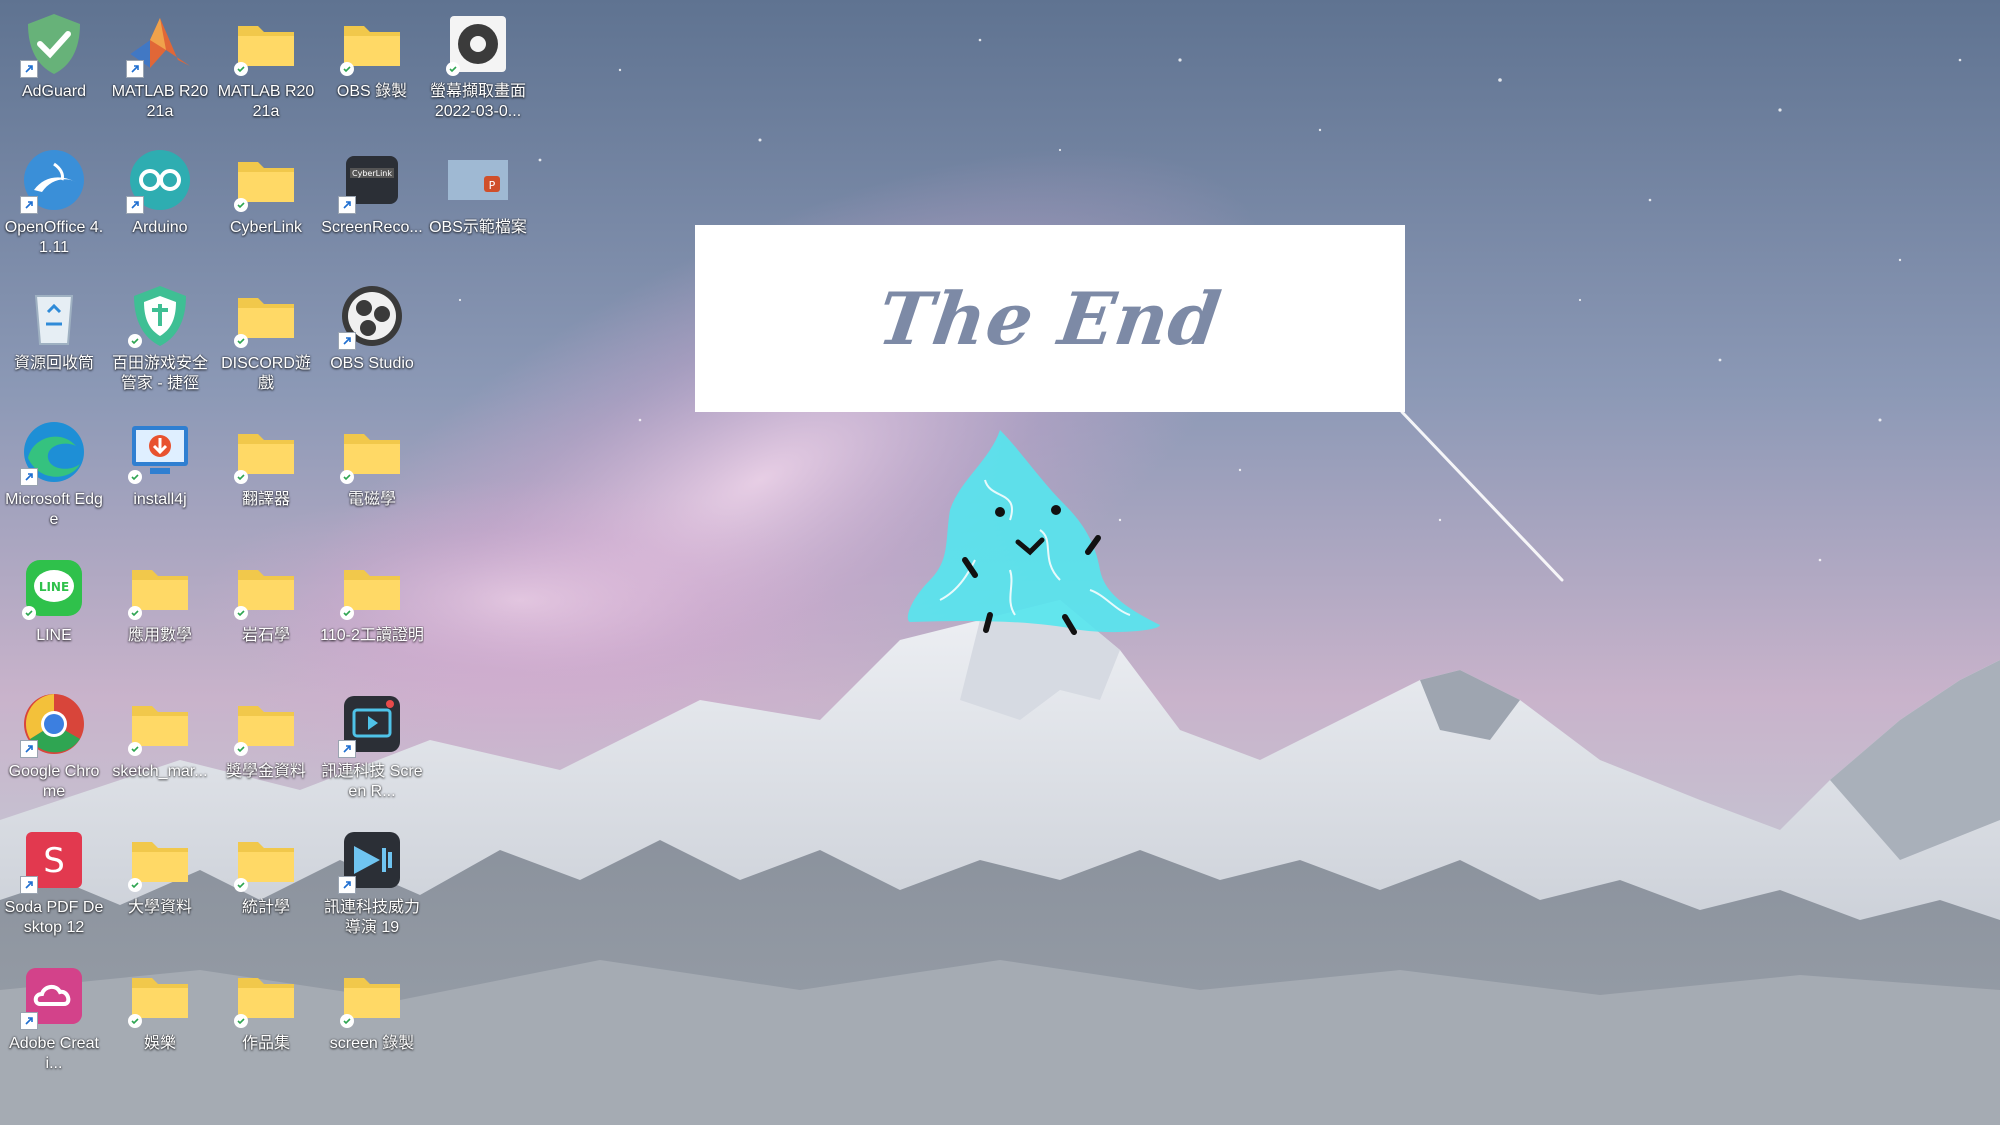 This screenshot has height=1125, width=2000. Describe the element at coordinates (54, 861) in the screenshot. I see `svg-text: S` at that location.